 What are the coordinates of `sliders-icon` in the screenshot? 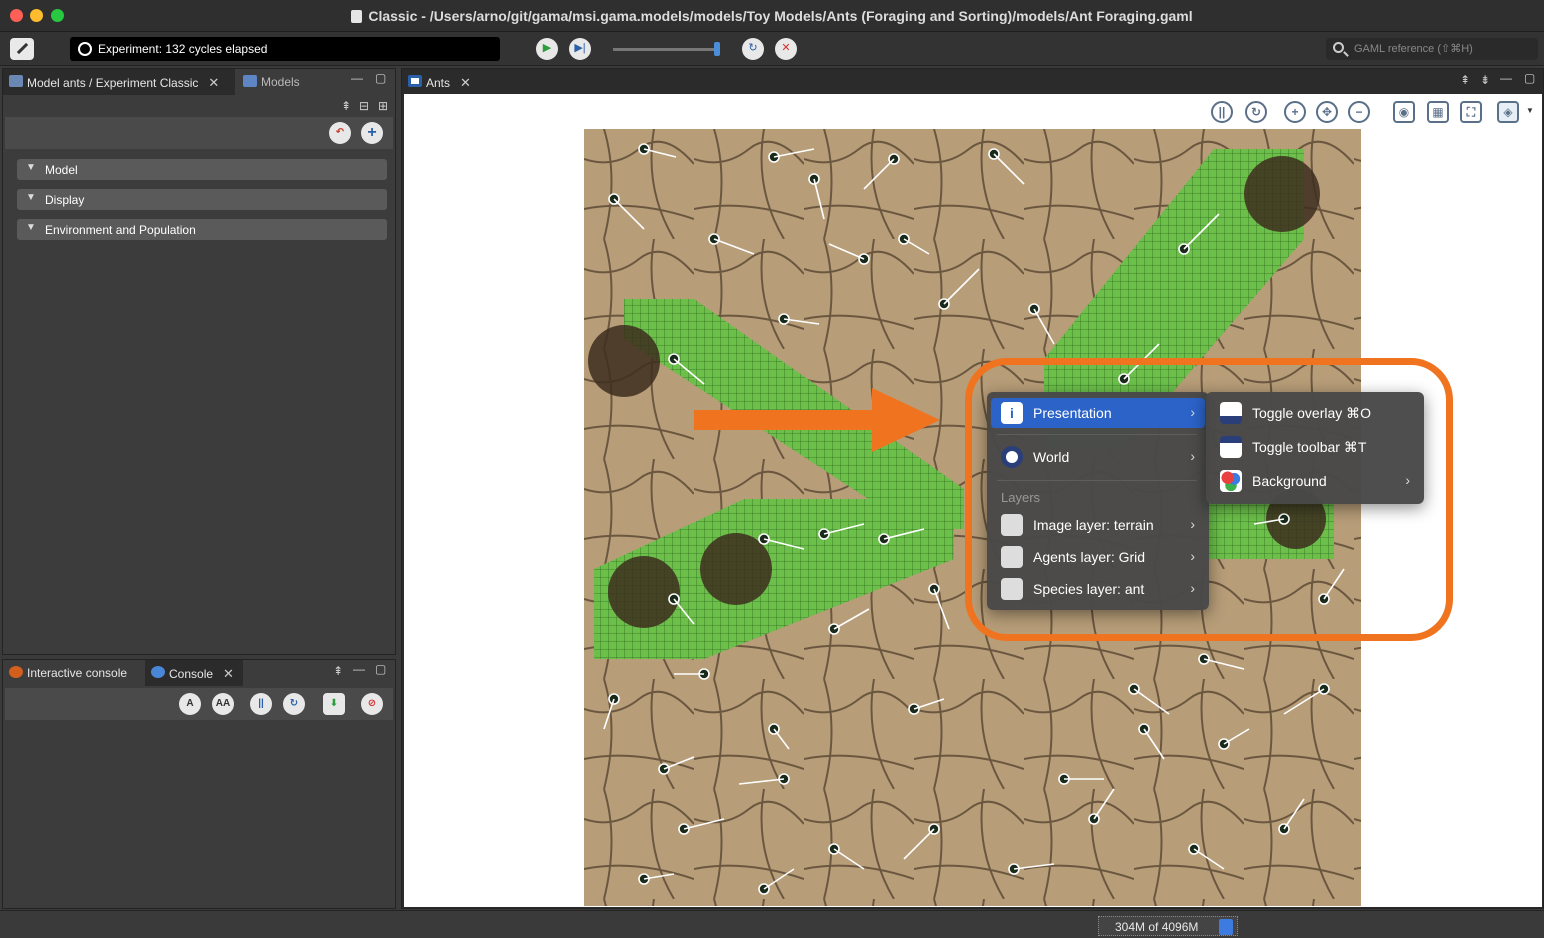 It's located at (16, 81).